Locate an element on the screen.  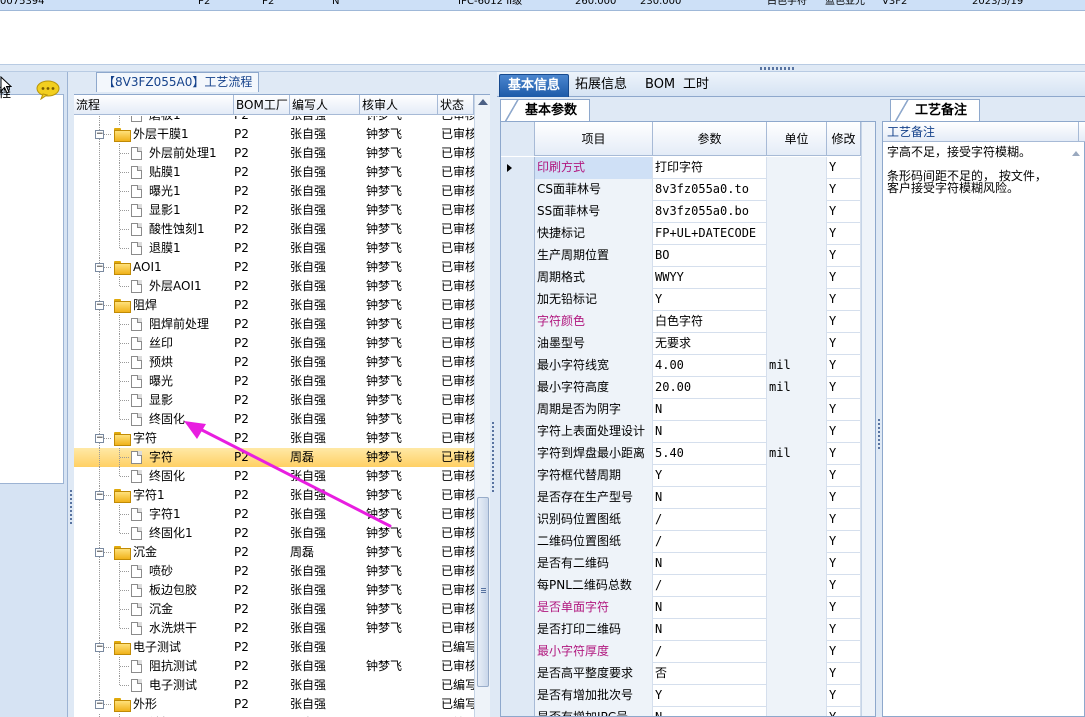
tree-row: 阻焊前处理 P2 张自强 钟梦飞 已审核 is located at coordinates (274, 324).